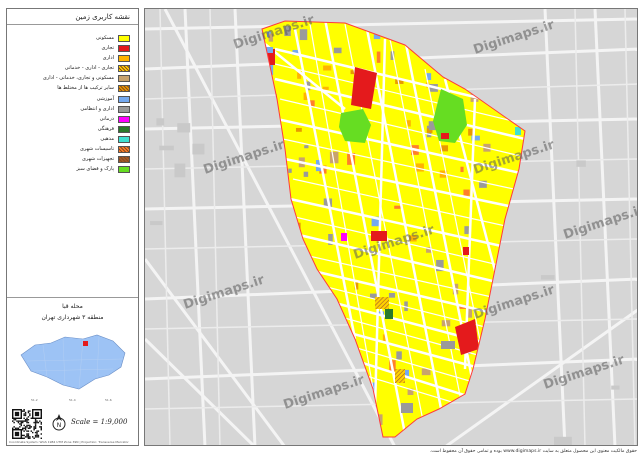  I want to click on religious-block, so click(518, 131).